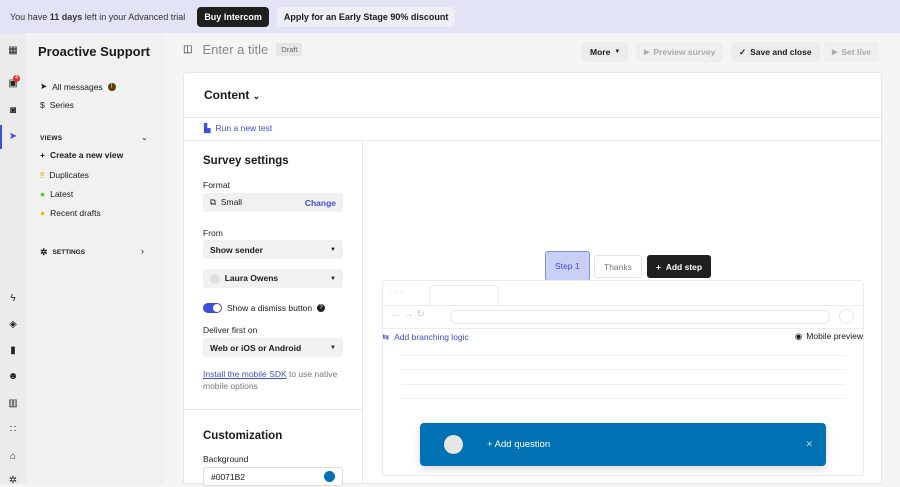 This screenshot has width=900, height=487. I want to click on check-icon: ✓, so click(743, 51).